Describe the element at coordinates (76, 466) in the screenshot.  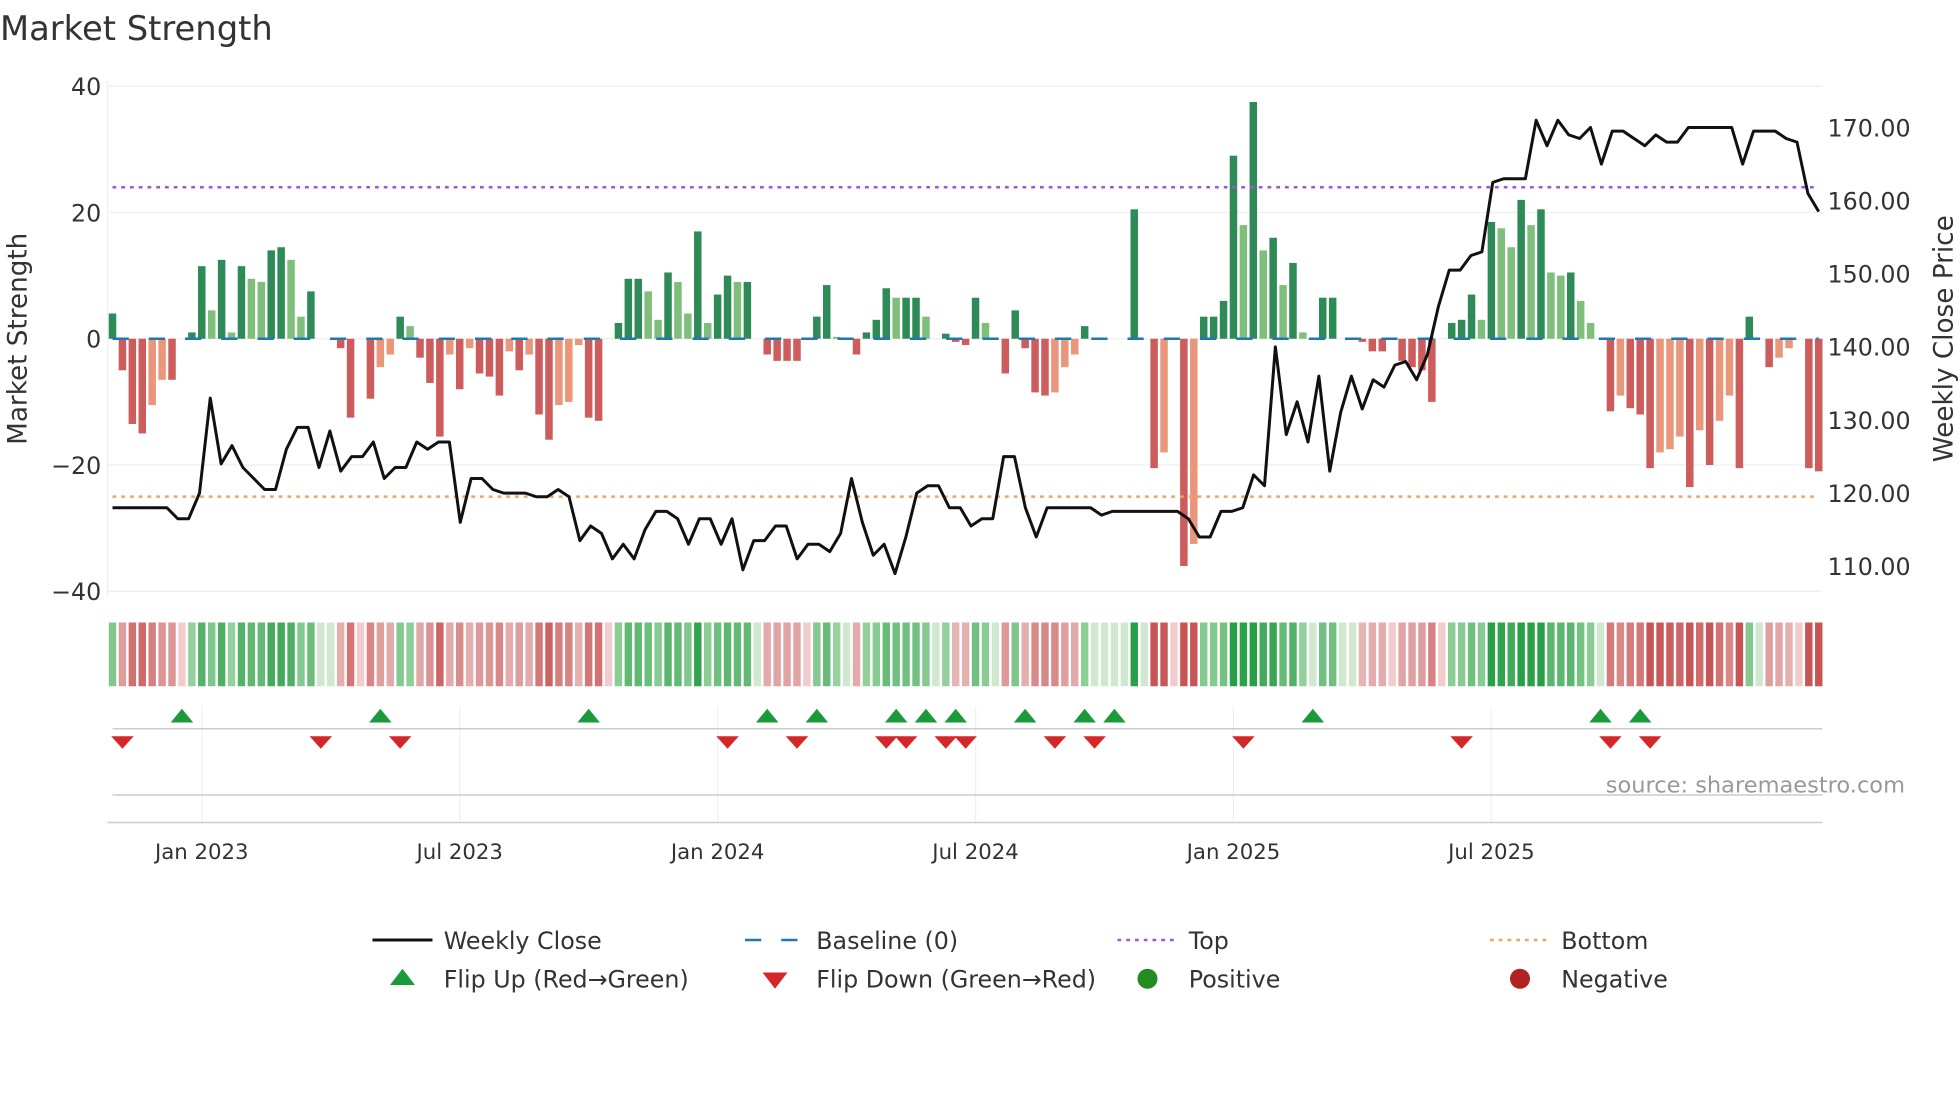
I see `y-tick-label: −20` at that location.